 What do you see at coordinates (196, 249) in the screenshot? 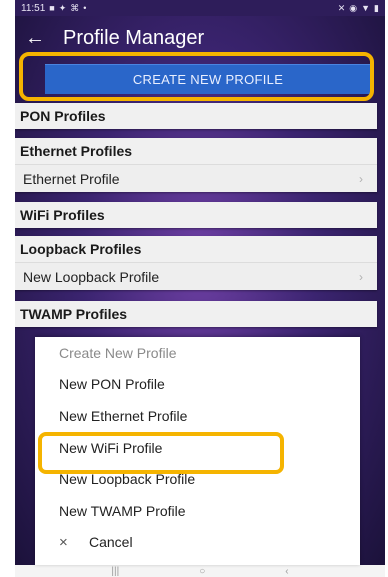
I see `loopback-profiles-header: Loopback Profiles` at bounding box center [196, 249].